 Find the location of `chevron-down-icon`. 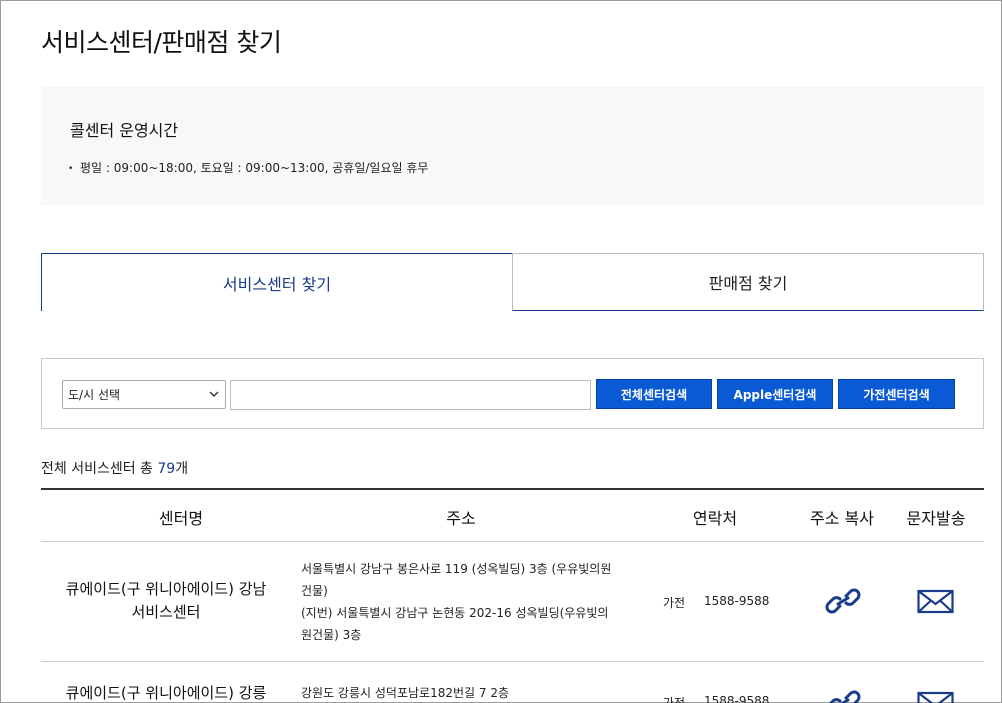

chevron-down-icon is located at coordinates (214, 394).